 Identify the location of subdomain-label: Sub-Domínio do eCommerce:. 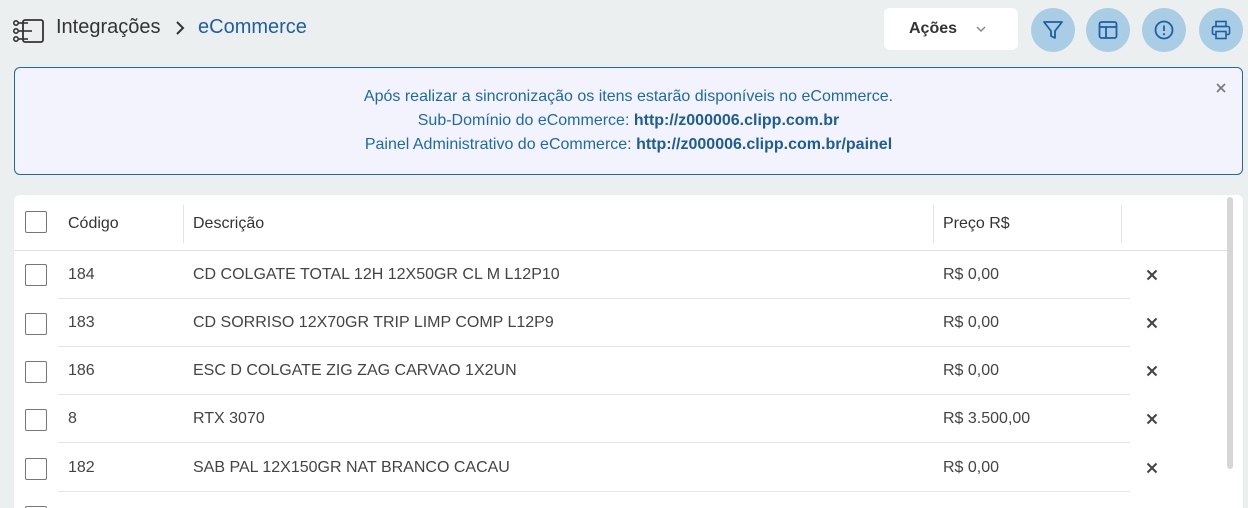
(525, 120).